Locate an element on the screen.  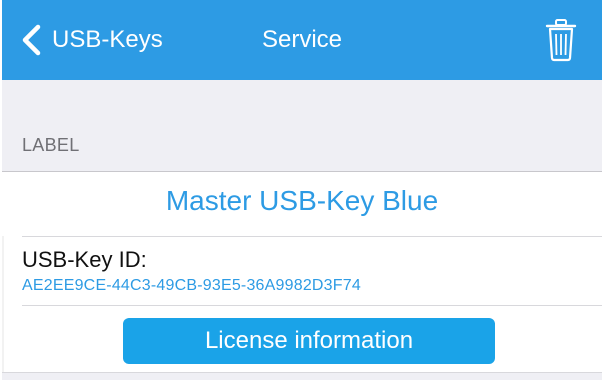
usb-key-id-label: USB-Key ID: is located at coordinates (84, 259).